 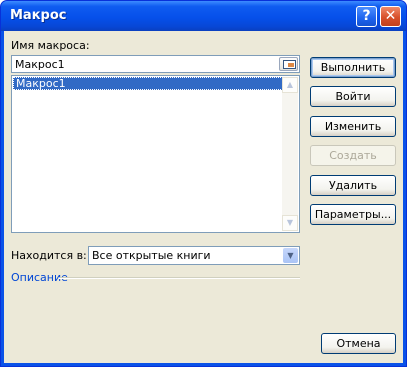 I want to click on edit-button: Изменить, so click(x=353, y=126).